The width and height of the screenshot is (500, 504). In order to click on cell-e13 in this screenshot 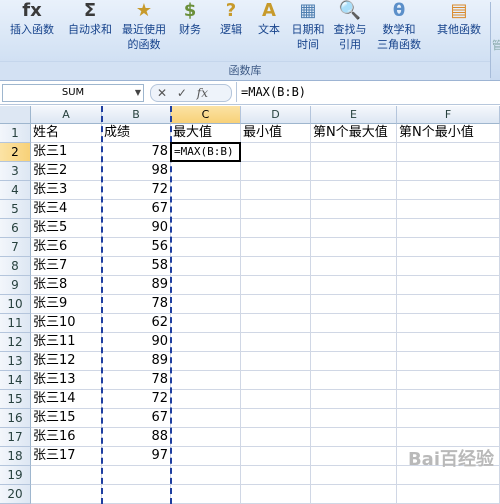, I will do `click(354, 361)`.